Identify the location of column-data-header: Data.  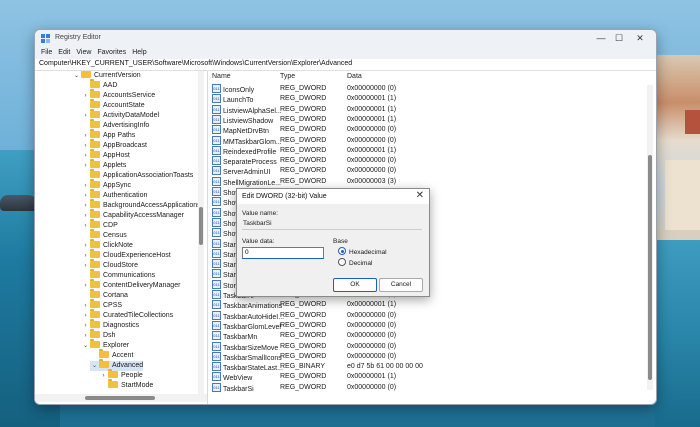
(354, 76).